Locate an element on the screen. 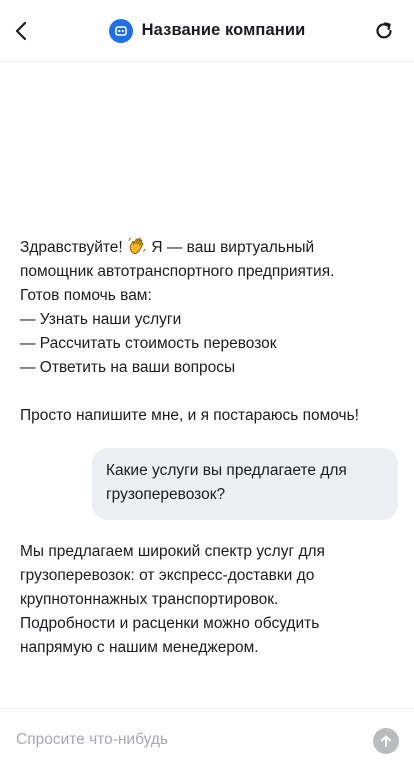 The height and width of the screenshot is (770, 414). waving-hand-icon is located at coordinates (137, 246).